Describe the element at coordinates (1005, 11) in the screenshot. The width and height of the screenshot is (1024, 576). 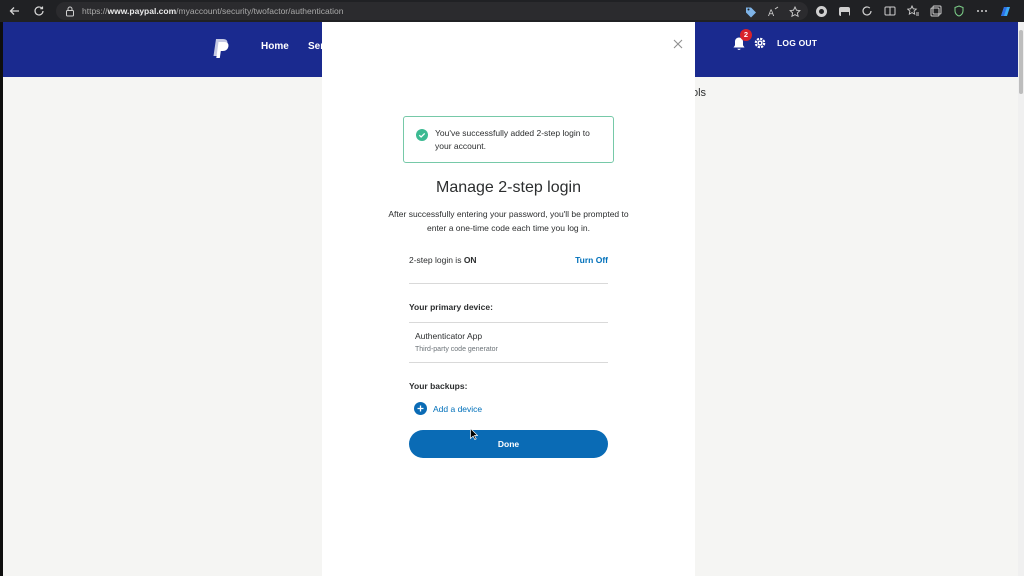
I see `copilot-icon` at that location.